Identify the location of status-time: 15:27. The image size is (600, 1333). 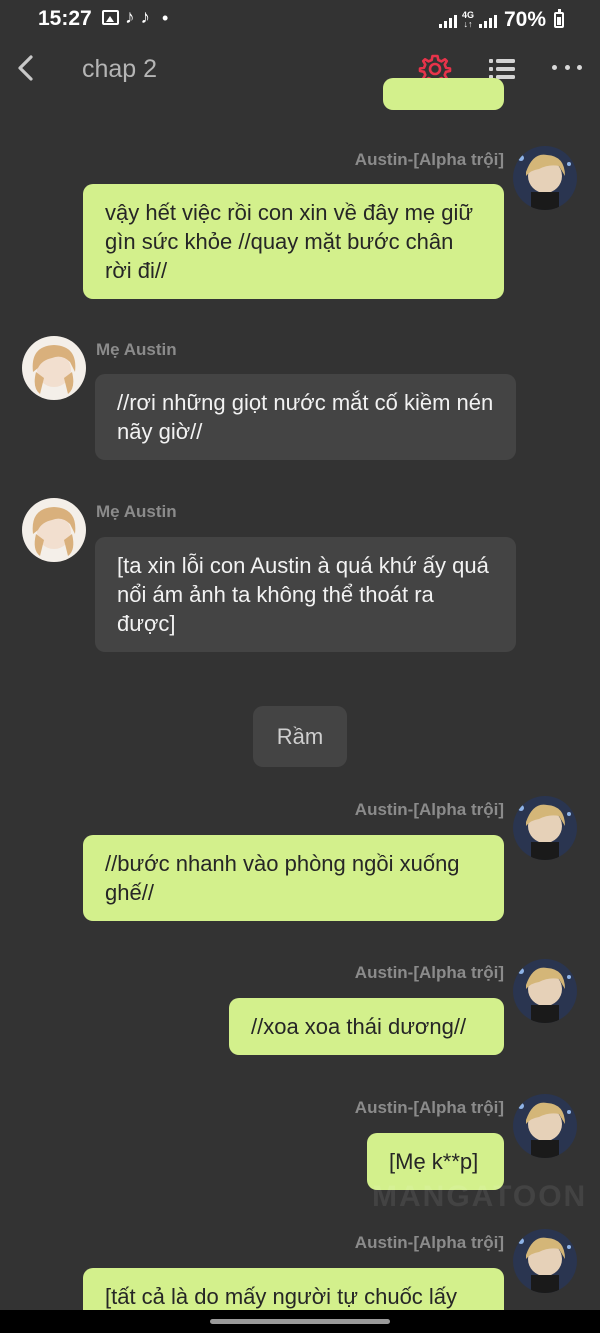
(65, 18).